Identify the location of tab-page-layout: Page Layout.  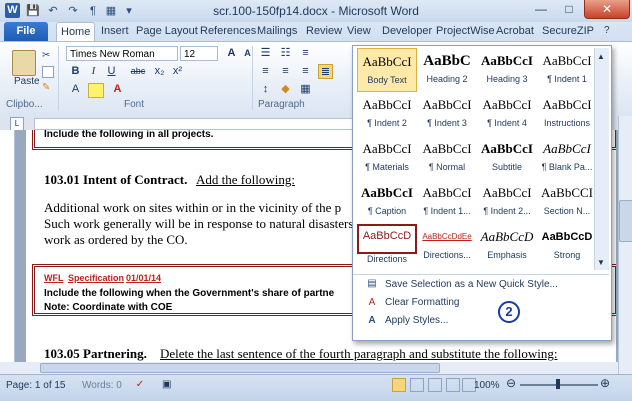
(167, 31).